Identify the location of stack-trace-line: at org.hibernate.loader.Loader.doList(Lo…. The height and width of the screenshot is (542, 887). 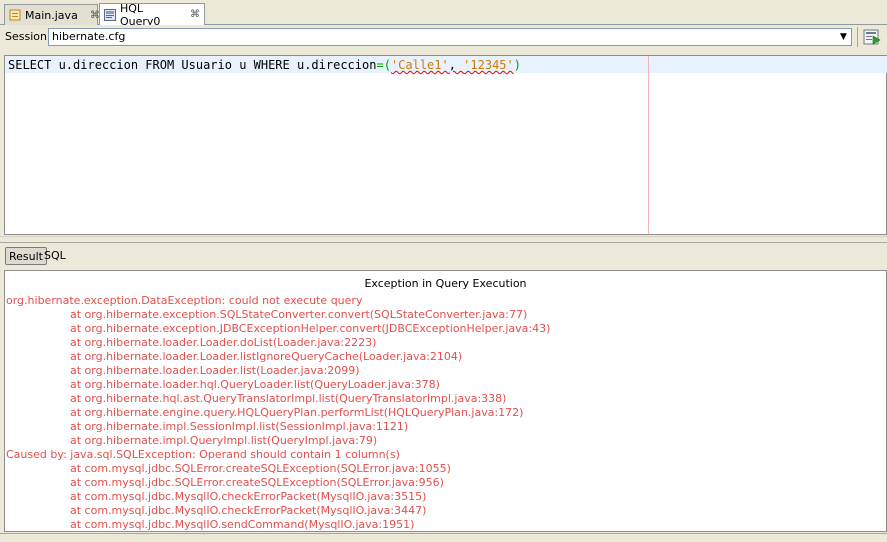
(223, 342).